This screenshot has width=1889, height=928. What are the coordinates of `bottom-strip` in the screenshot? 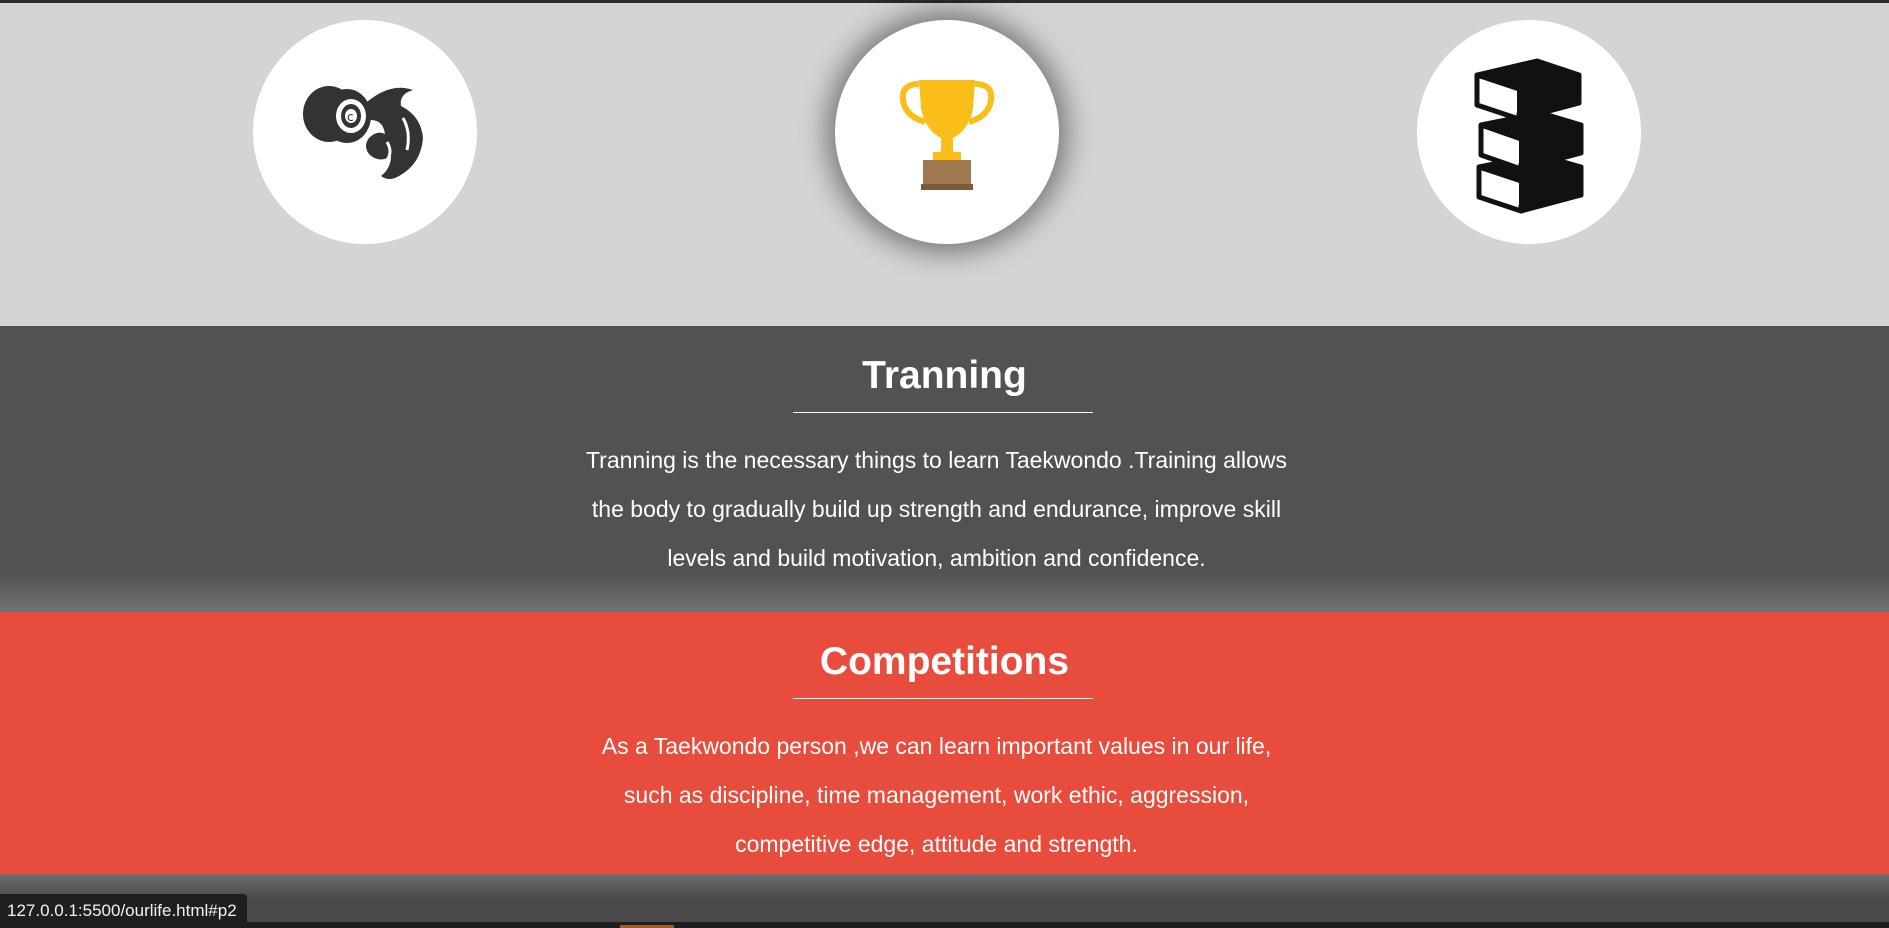 It's located at (944, 925).